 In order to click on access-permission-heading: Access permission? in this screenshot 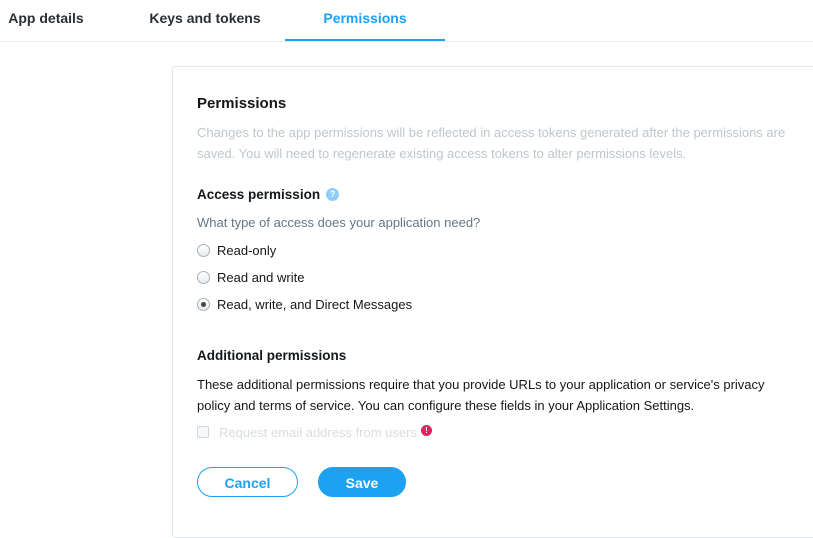, I will do `click(268, 194)`.